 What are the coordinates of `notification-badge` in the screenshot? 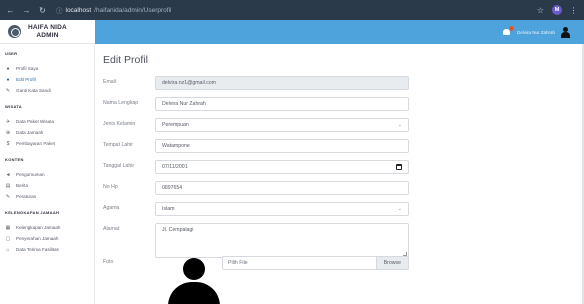 It's located at (511, 28).